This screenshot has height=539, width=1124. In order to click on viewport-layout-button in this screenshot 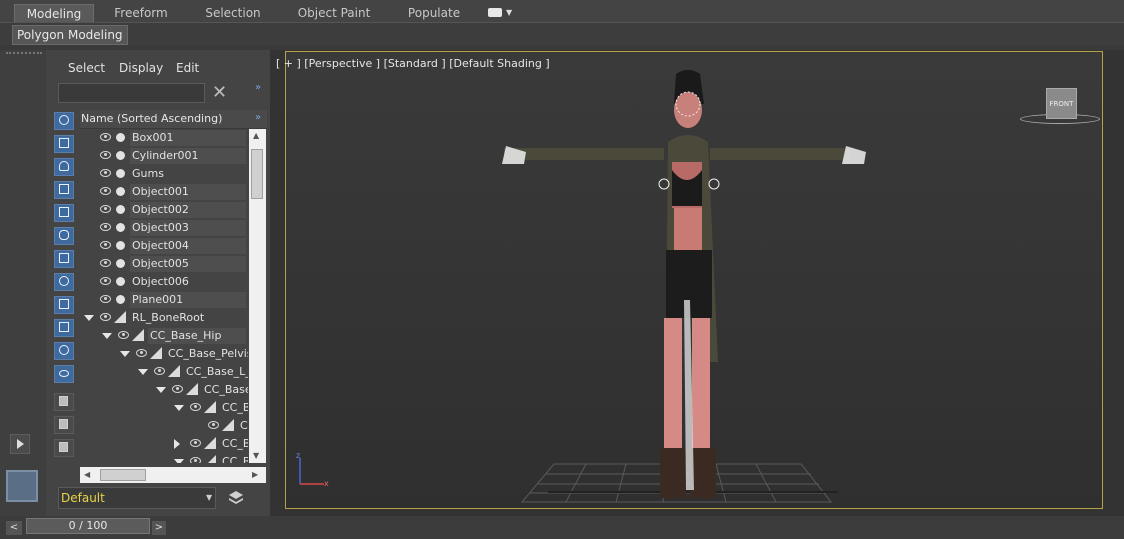, I will do `click(22, 486)`.